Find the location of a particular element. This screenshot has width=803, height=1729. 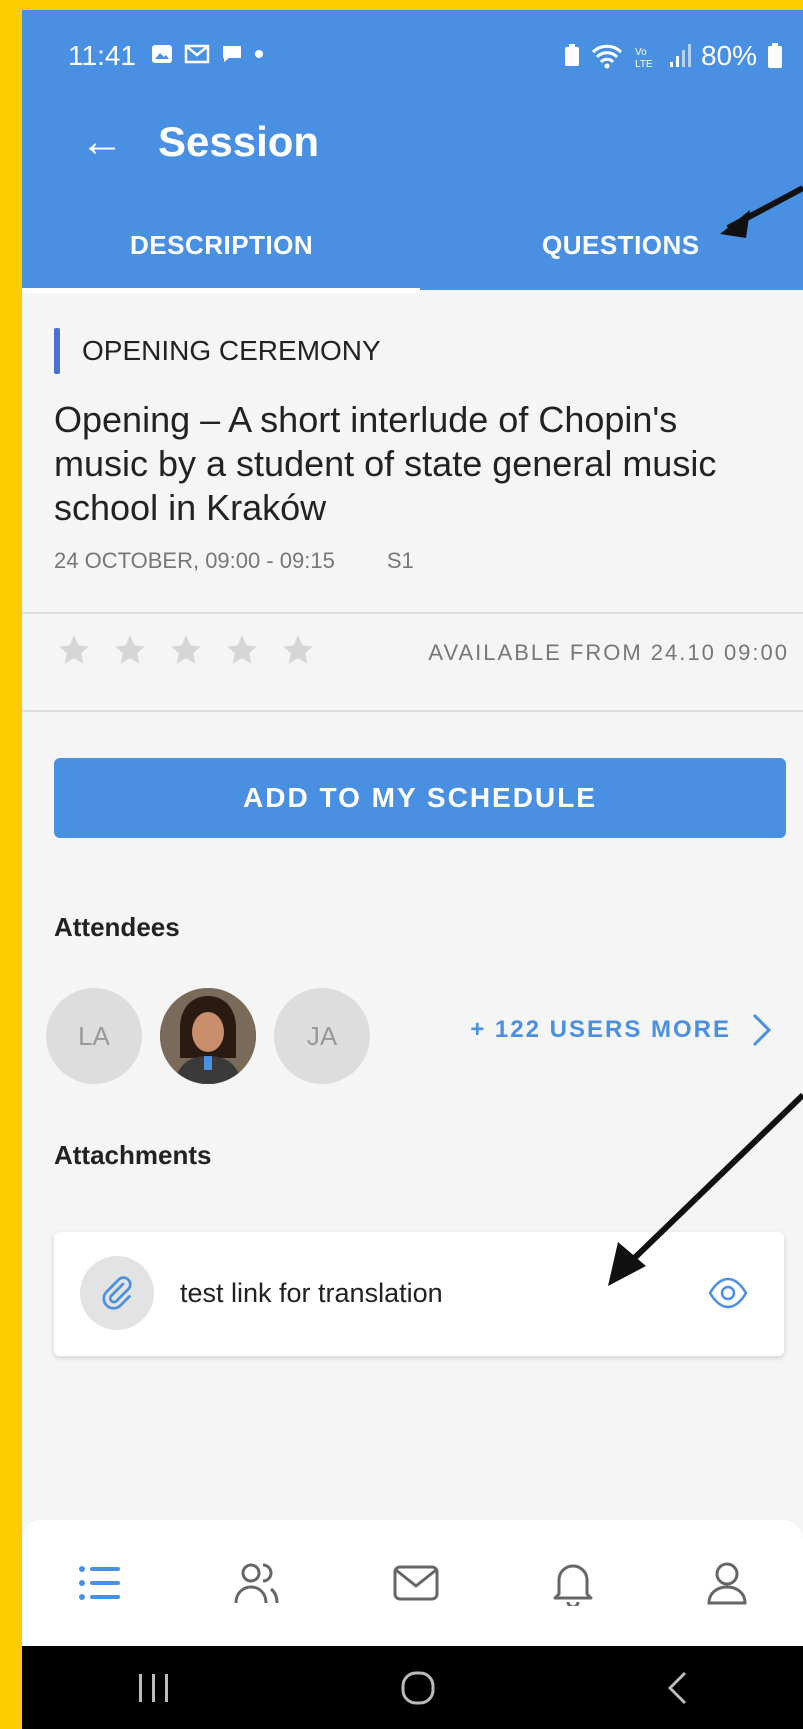

more-attendees-link: + 122 USERS MORE is located at coordinates (621, 1030).